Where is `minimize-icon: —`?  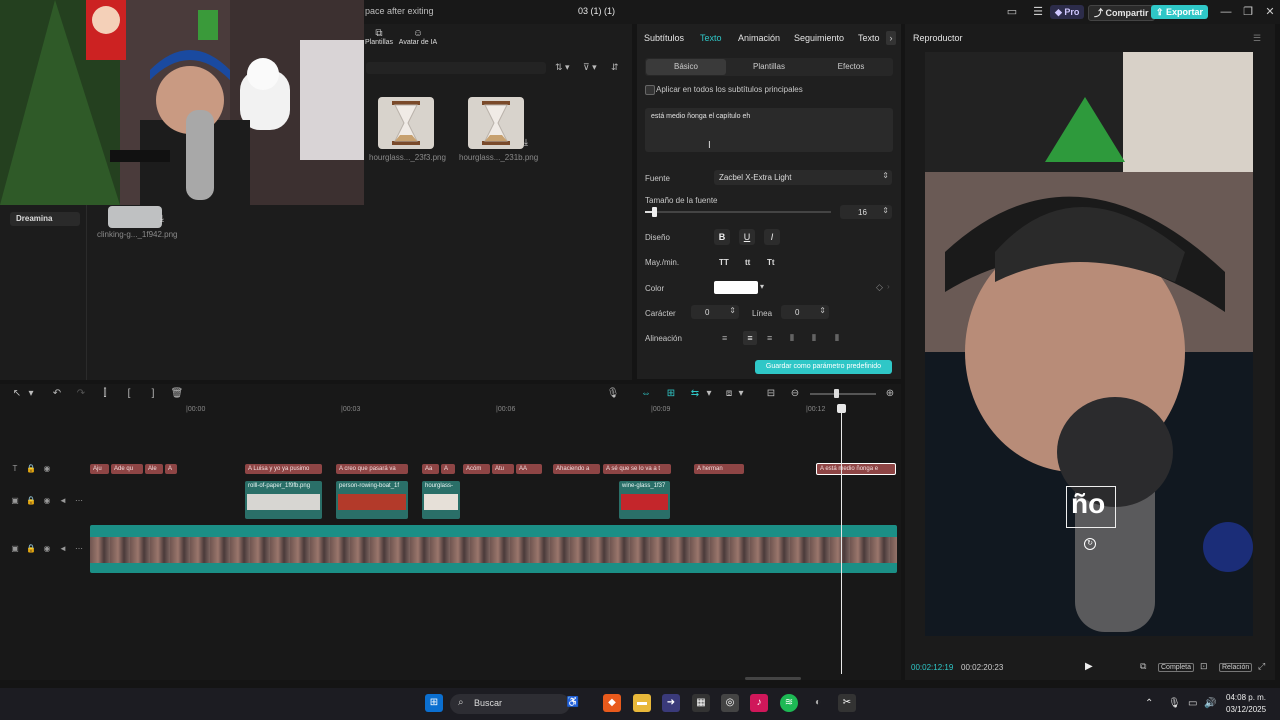
minimize-icon: — is located at coordinates (1226, 12).